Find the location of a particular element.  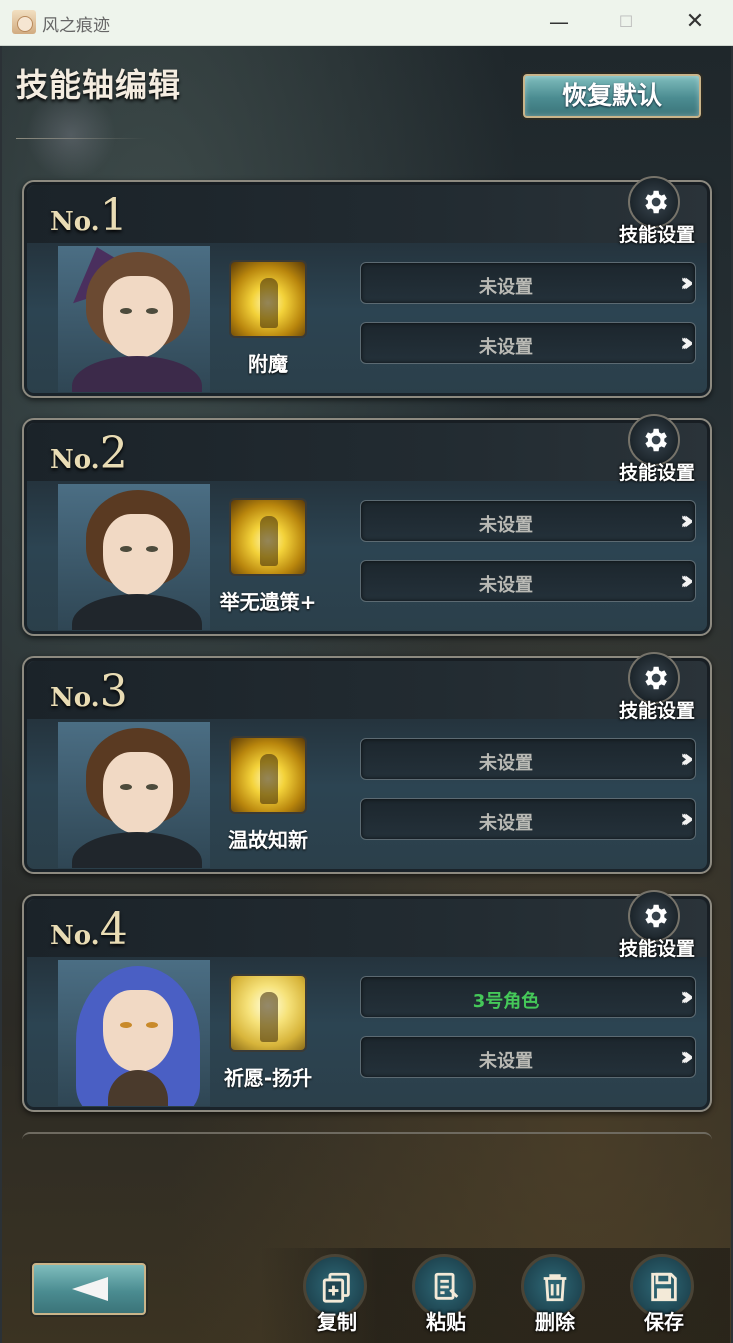

slot-status: 3号角色 is located at coordinates (506, 1001).